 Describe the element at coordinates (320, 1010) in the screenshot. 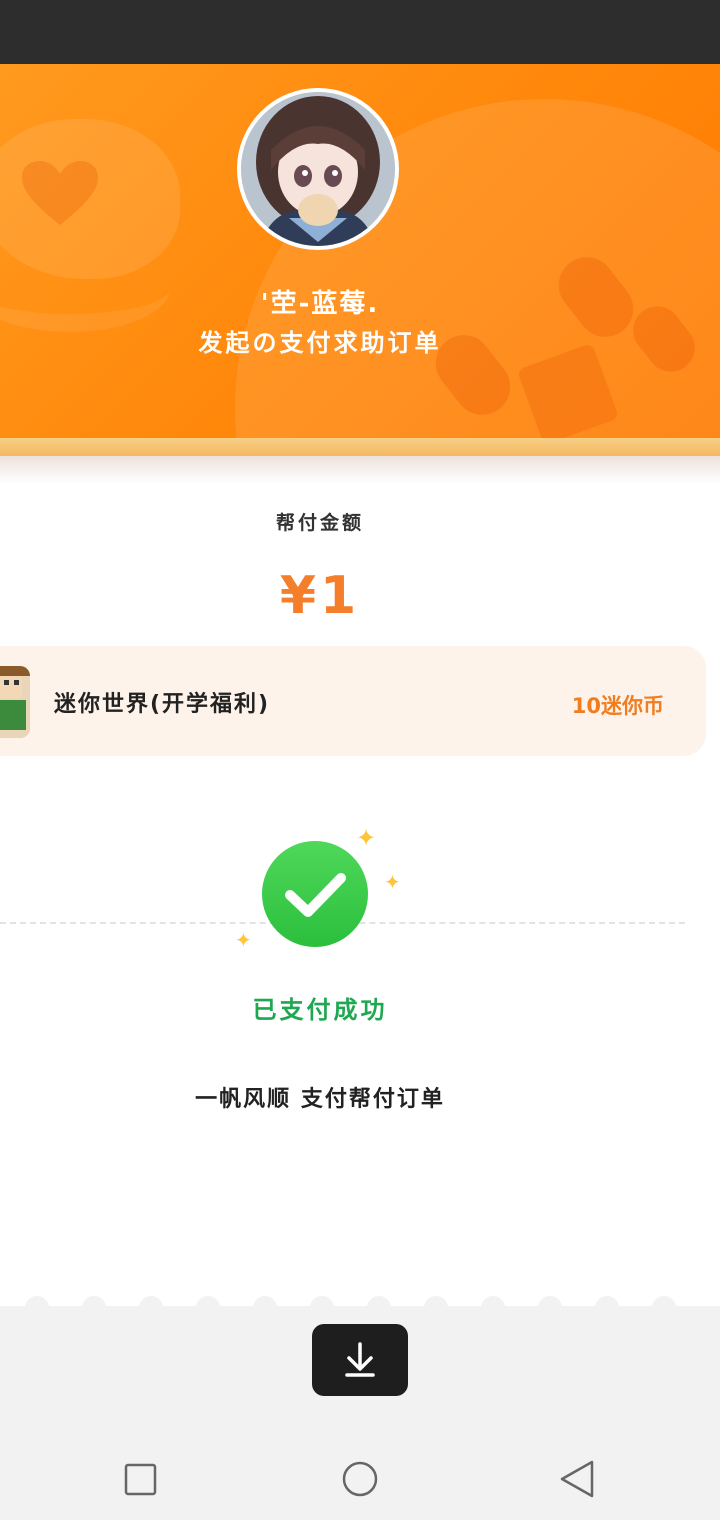

I see `success-text: 已支付成功` at that location.